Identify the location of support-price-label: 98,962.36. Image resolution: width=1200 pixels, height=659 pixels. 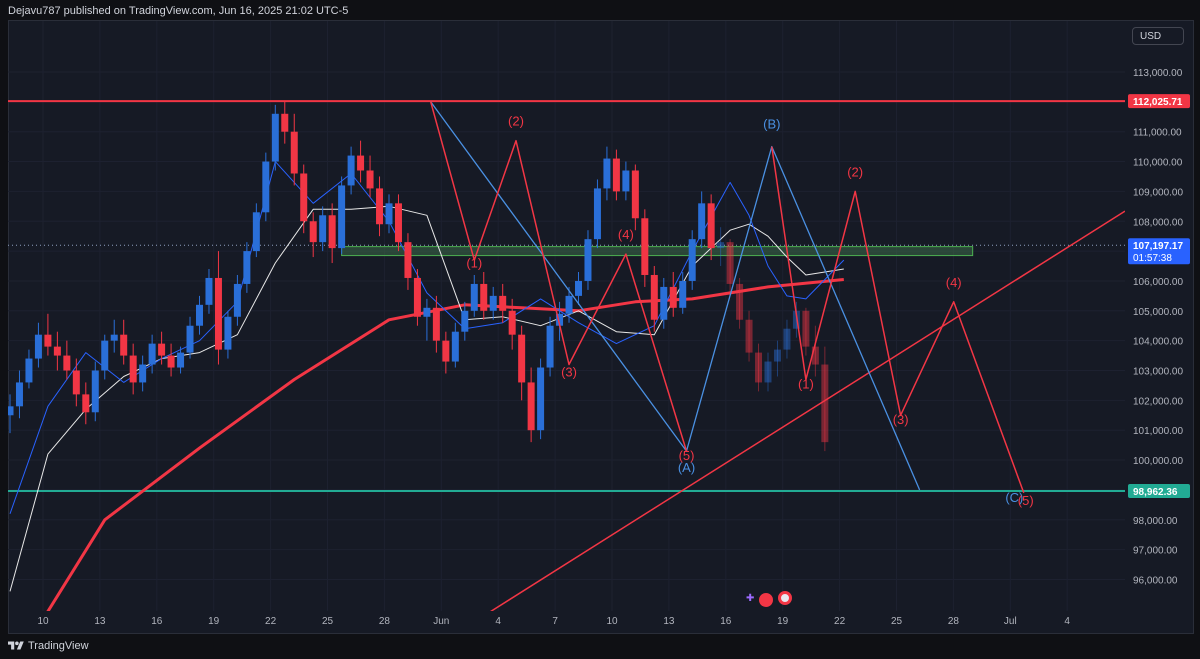
(1155, 492).